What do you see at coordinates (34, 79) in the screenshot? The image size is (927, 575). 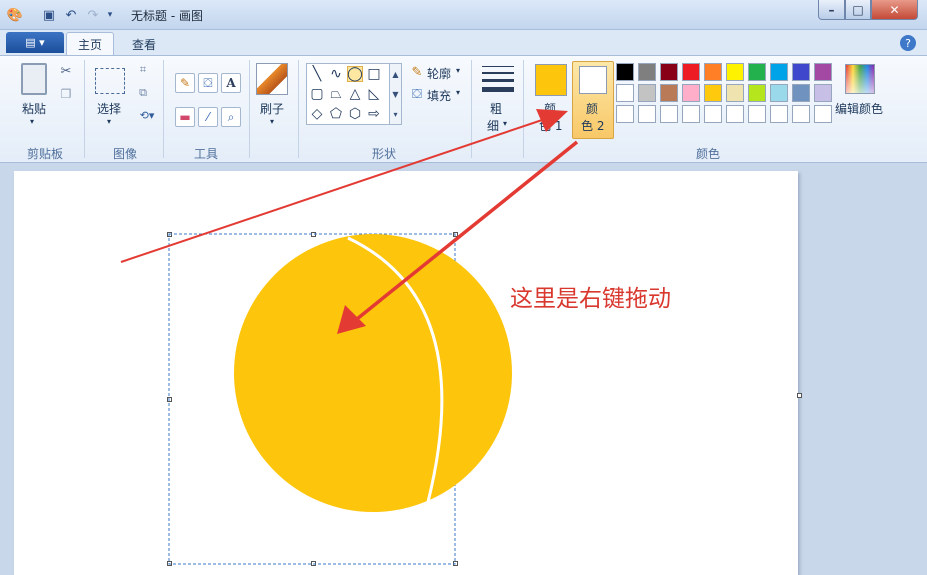 I see `paste-icon` at bounding box center [34, 79].